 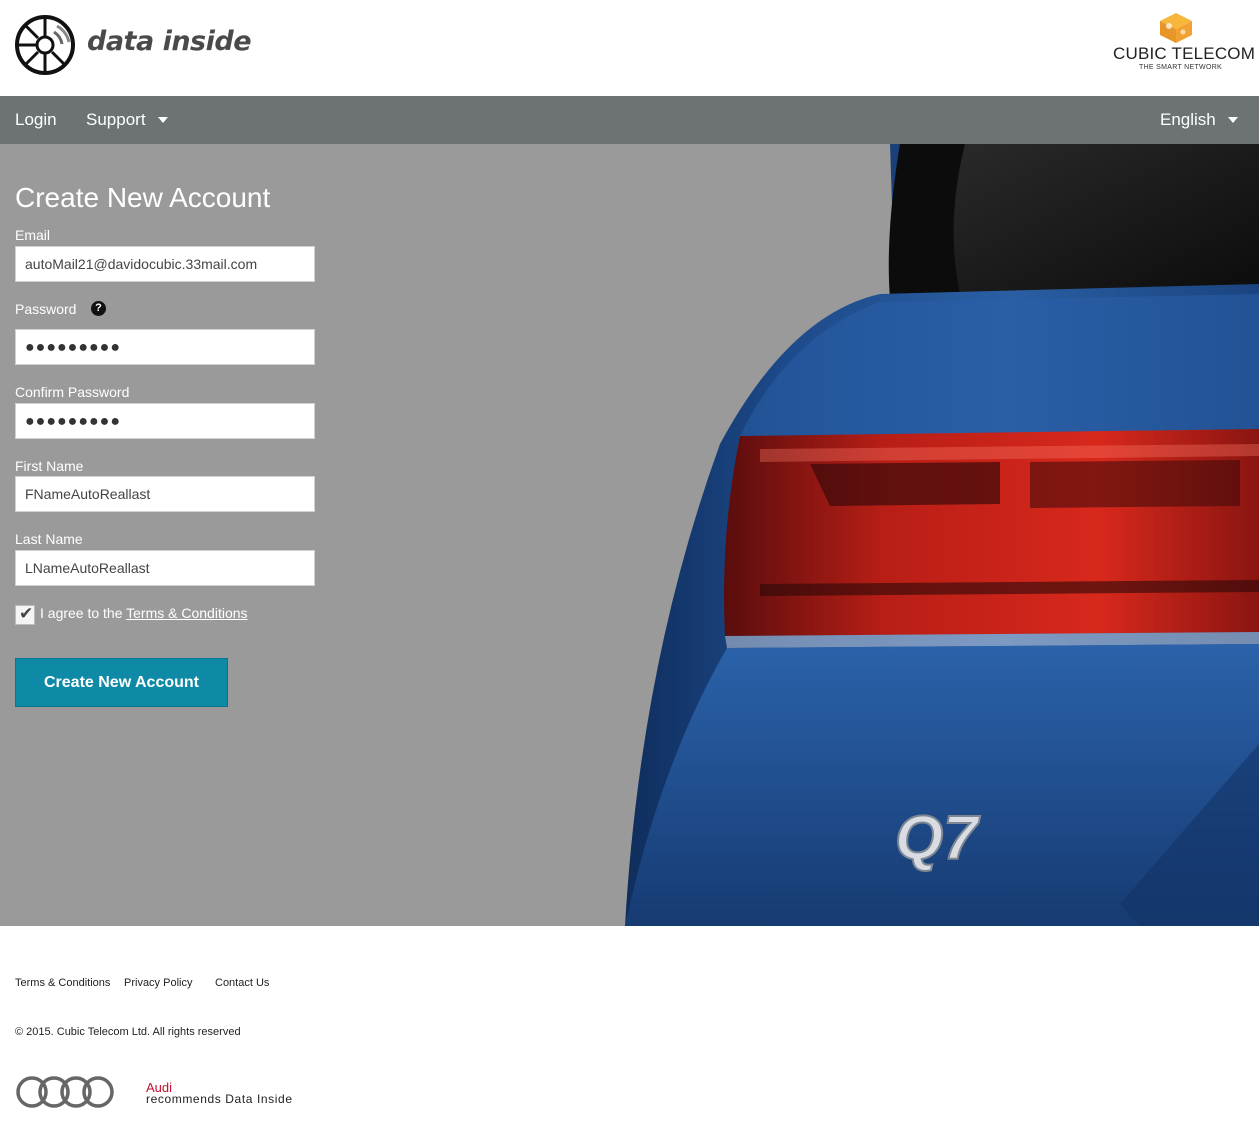 I want to click on footer-contact-link: Contact Us, so click(x=242, y=983).